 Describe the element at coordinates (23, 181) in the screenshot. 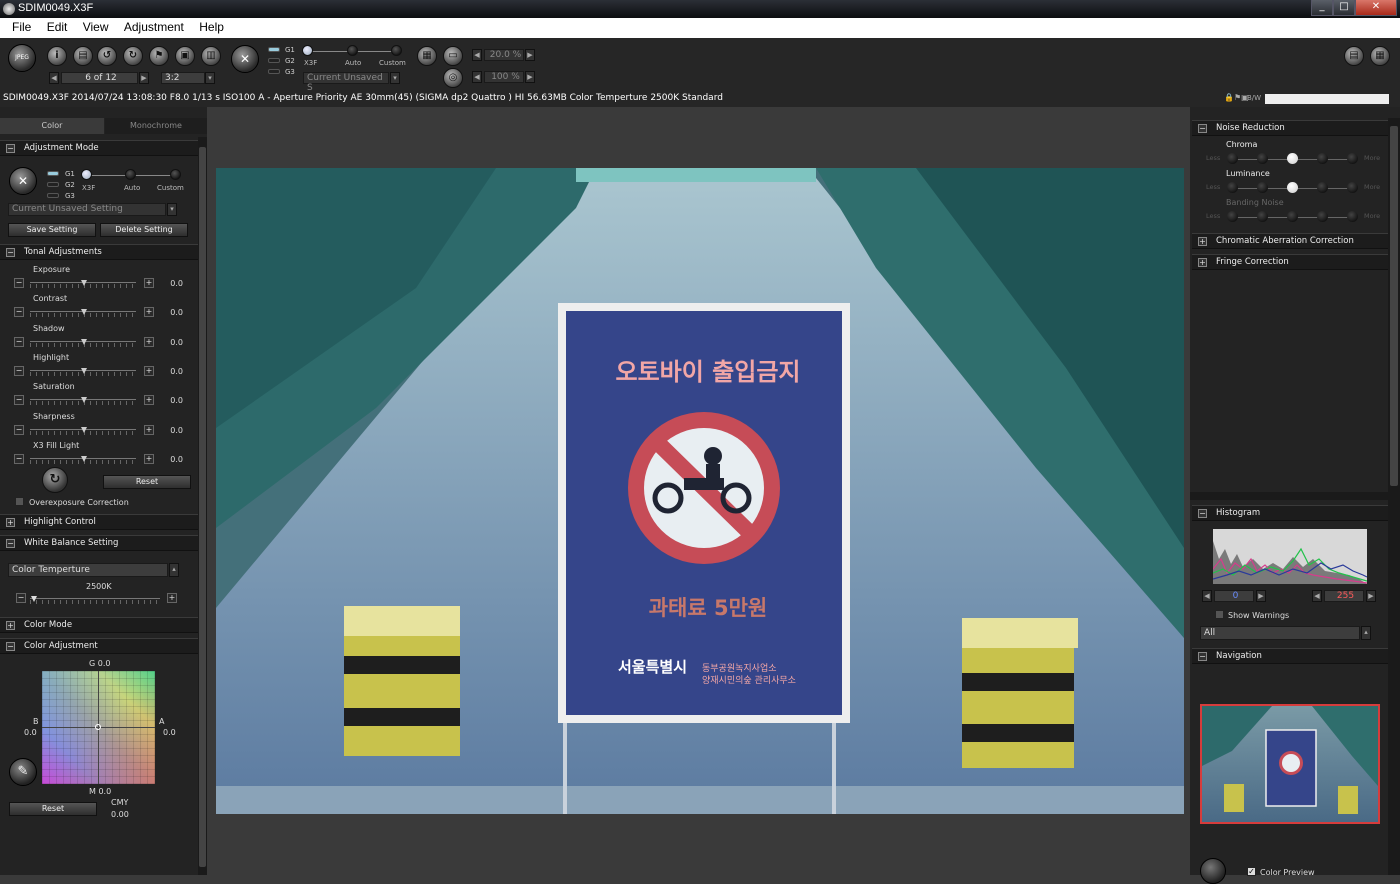

I see `adjustment-x3f-icon: ✕` at that location.